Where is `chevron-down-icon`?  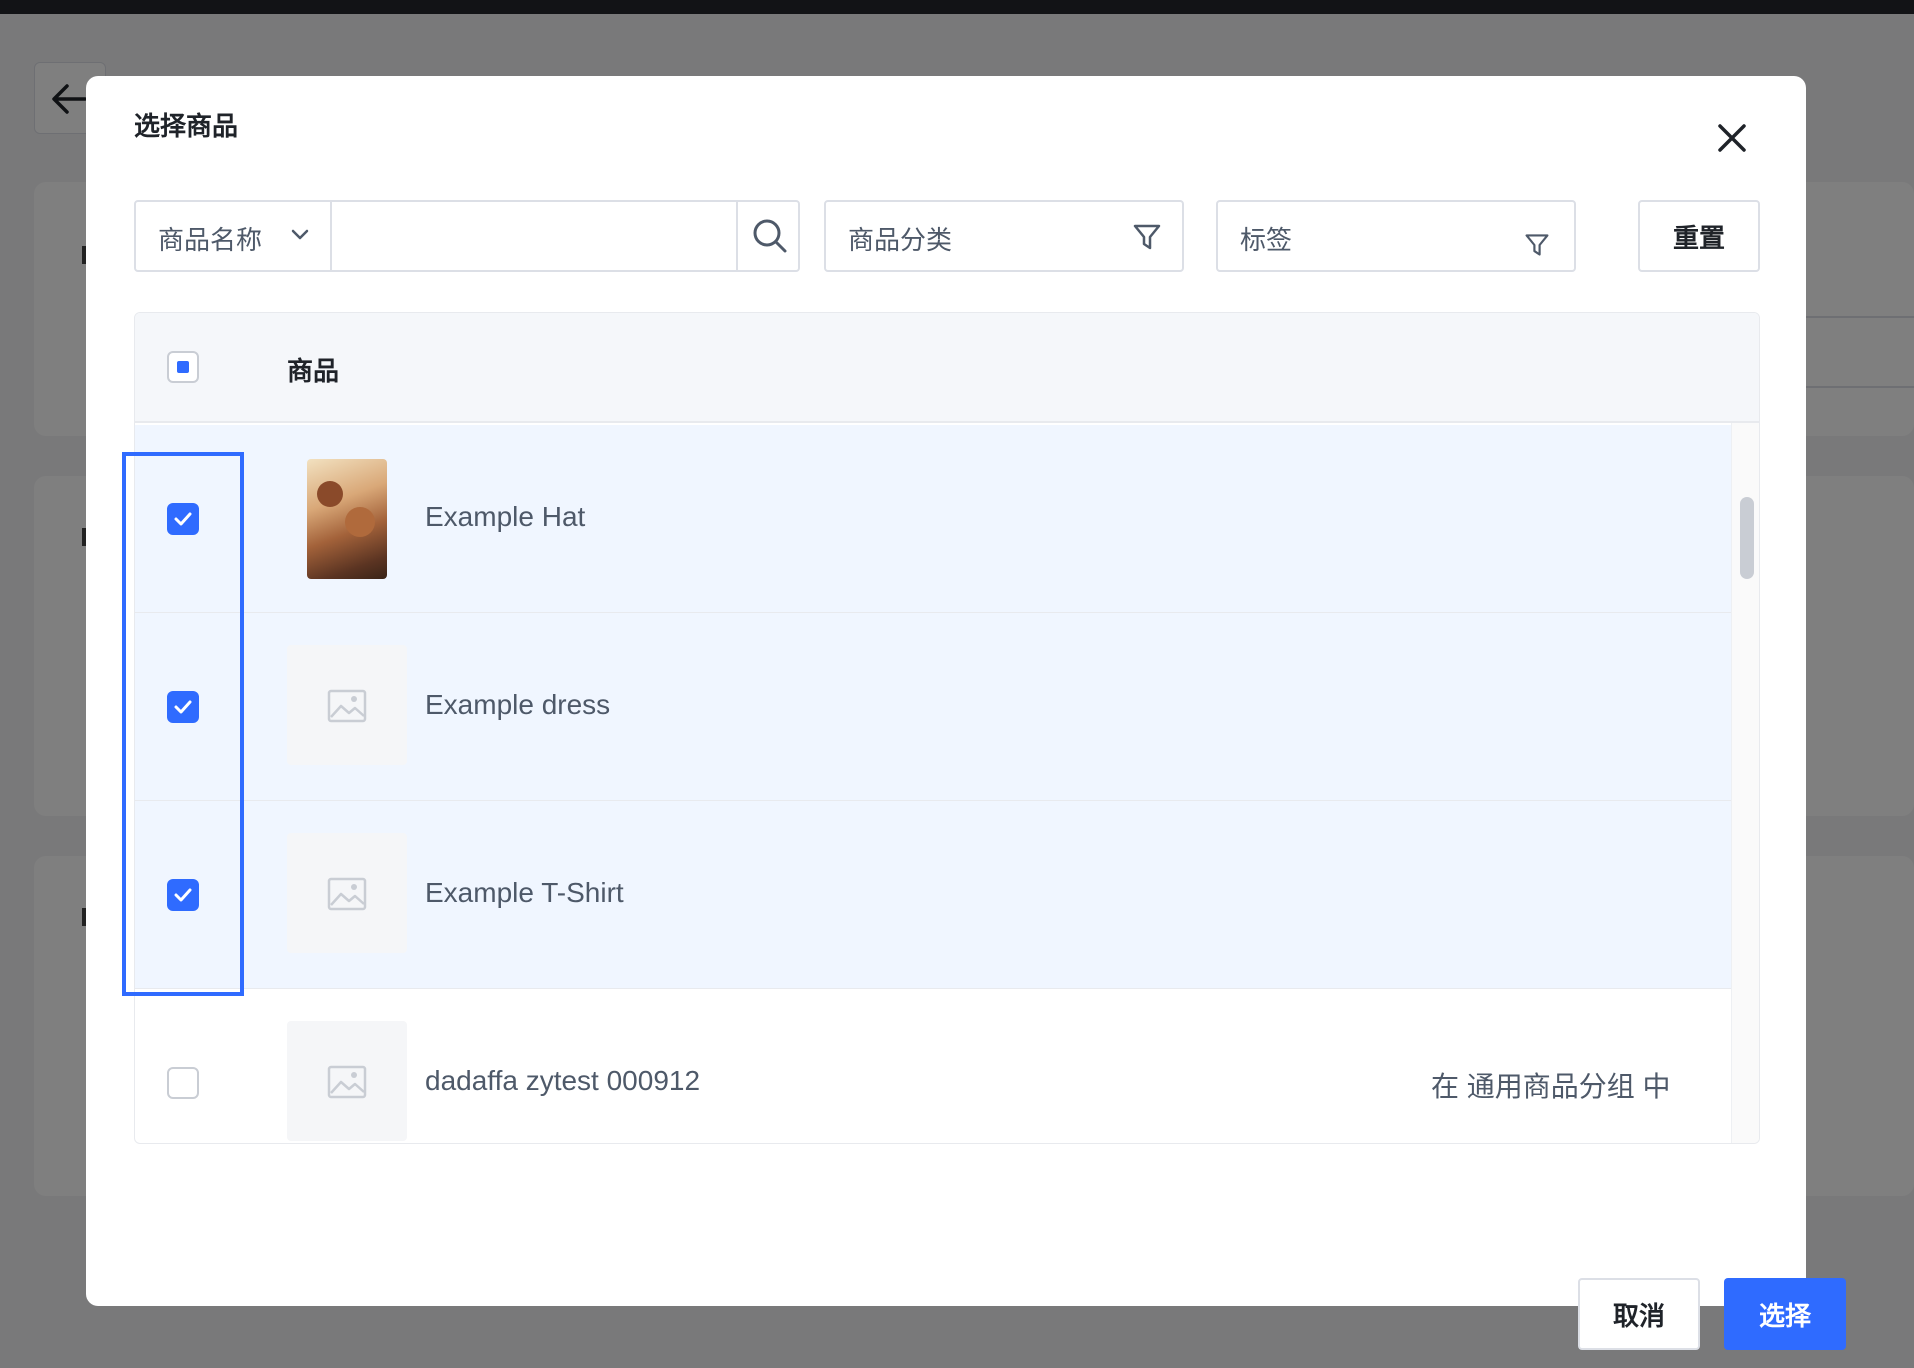 chevron-down-icon is located at coordinates (300, 234).